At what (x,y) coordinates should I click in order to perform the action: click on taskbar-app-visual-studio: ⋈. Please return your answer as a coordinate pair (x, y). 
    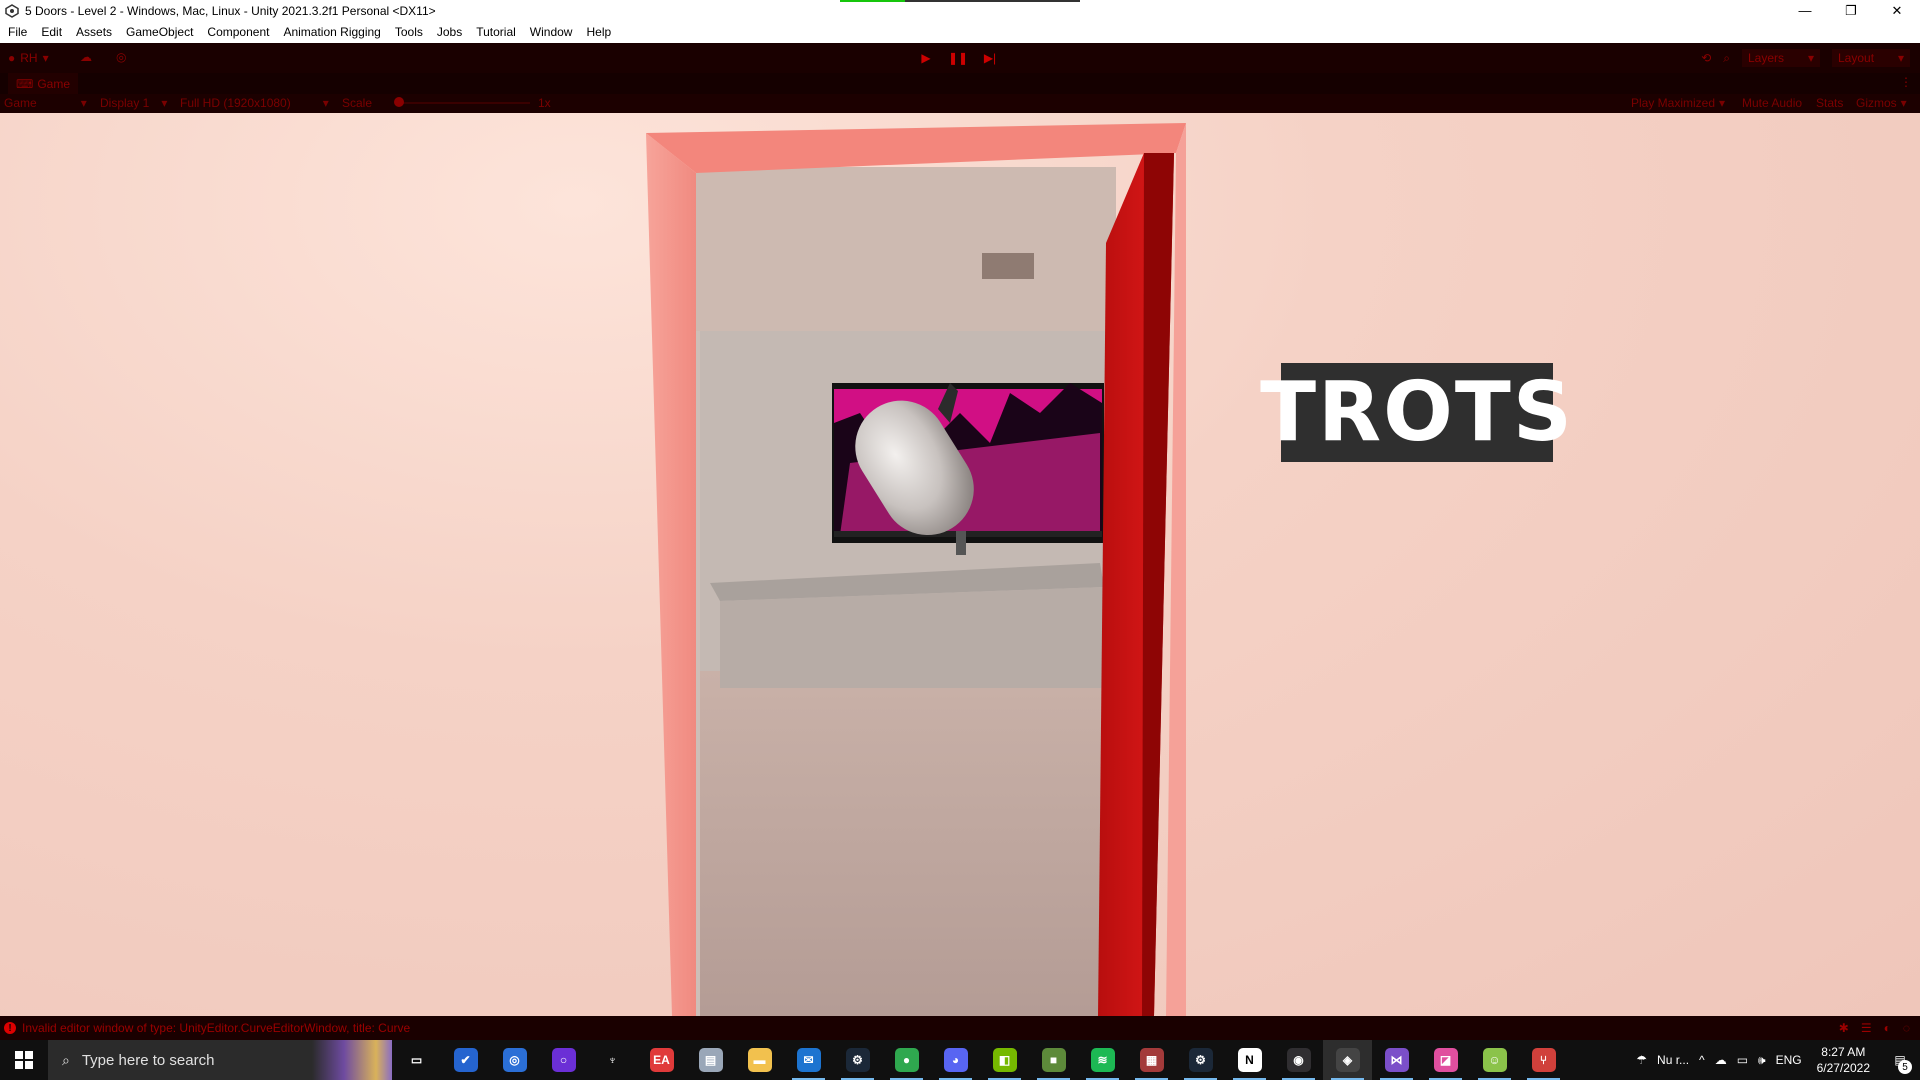
    Looking at the image, I should click on (1396, 1060).